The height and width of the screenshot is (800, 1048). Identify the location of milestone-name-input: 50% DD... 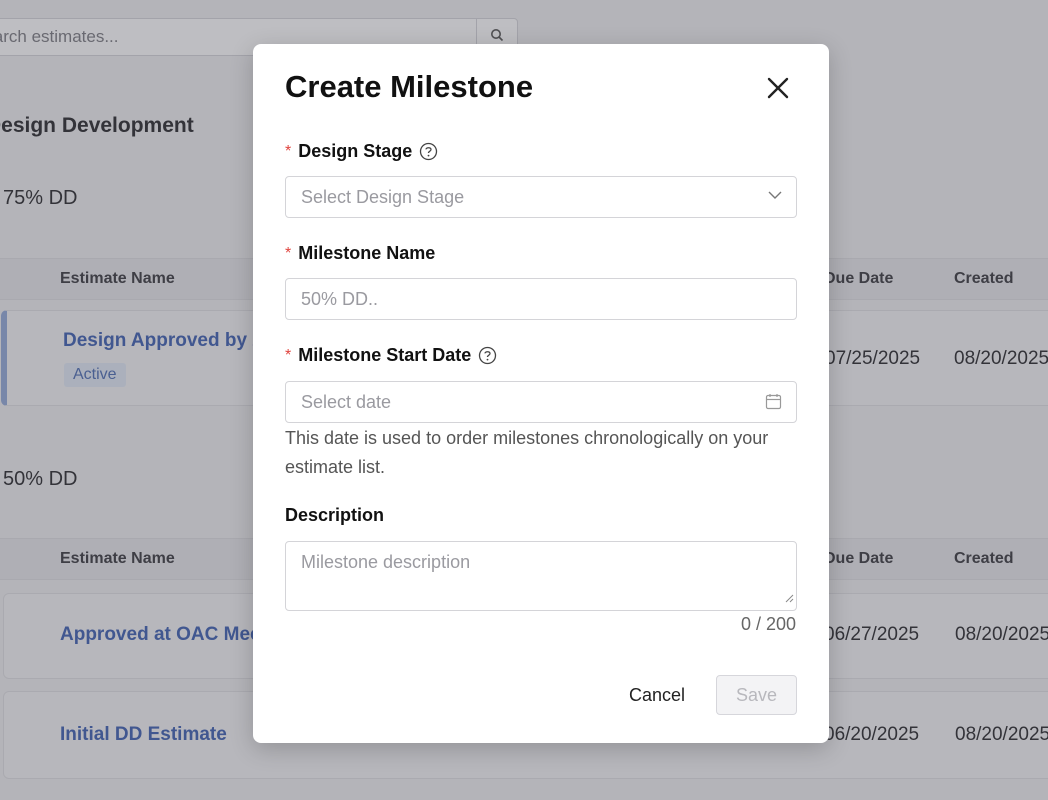
(541, 299).